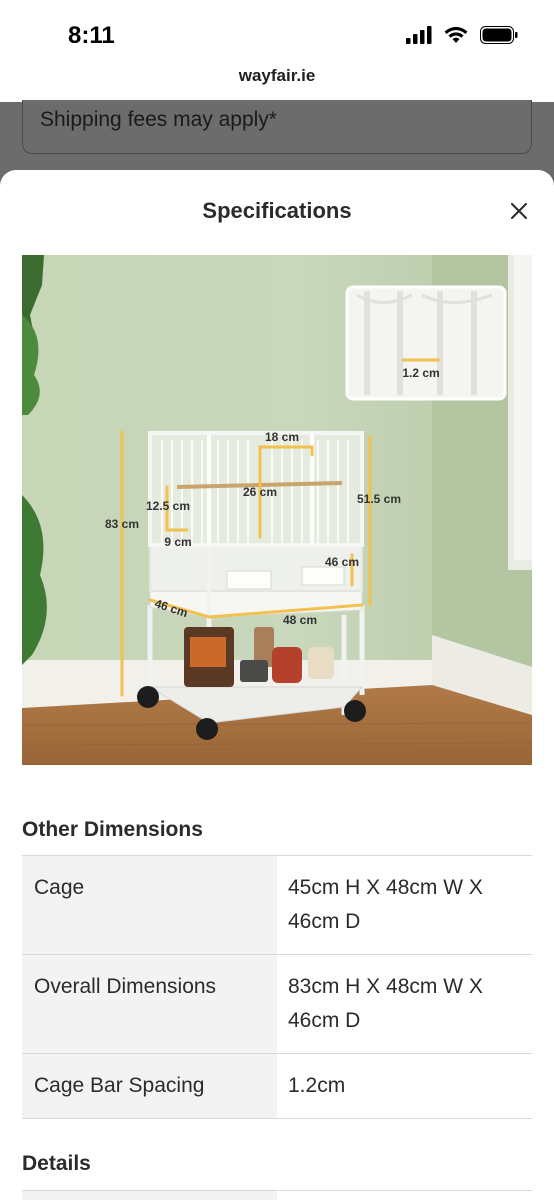  What do you see at coordinates (277, 210) in the screenshot?
I see `sheet-title: Specifications` at bounding box center [277, 210].